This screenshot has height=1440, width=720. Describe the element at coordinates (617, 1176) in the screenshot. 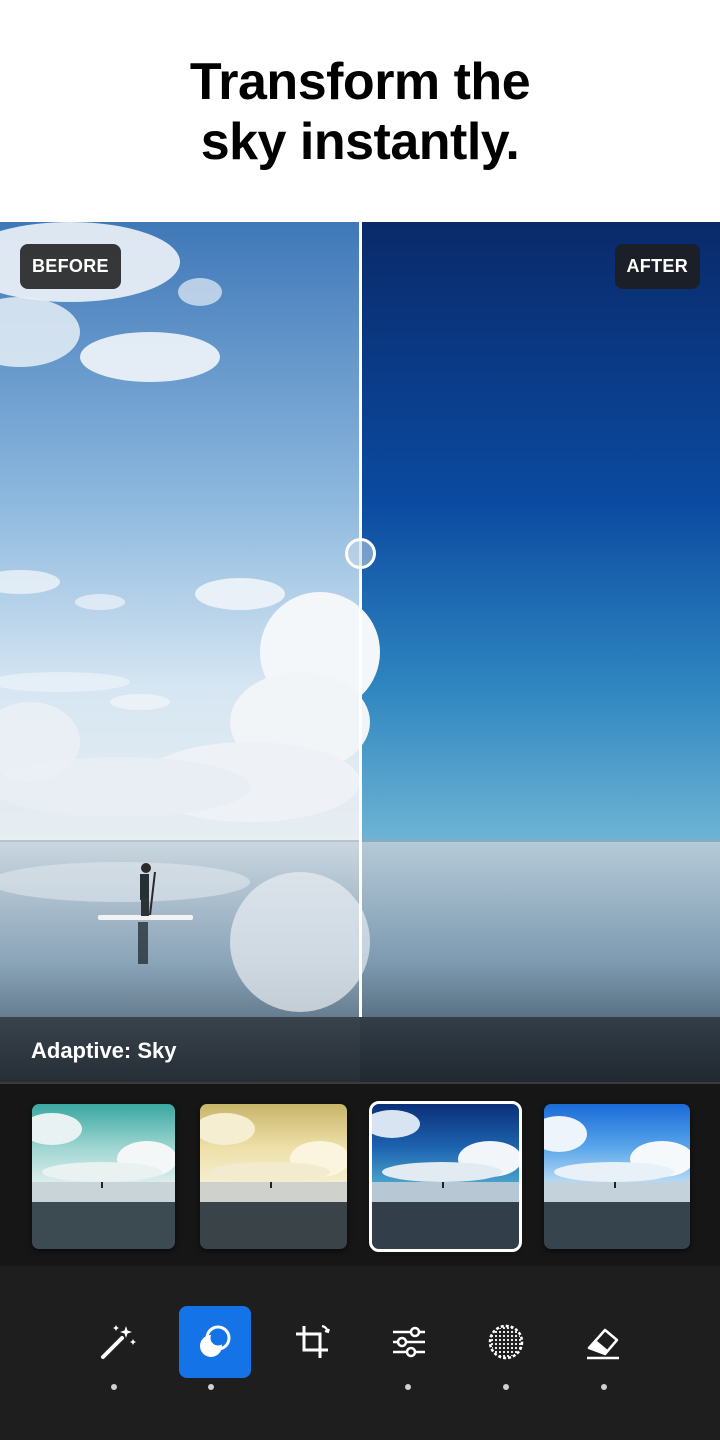

I see `preset-bright-blue-sky` at that location.